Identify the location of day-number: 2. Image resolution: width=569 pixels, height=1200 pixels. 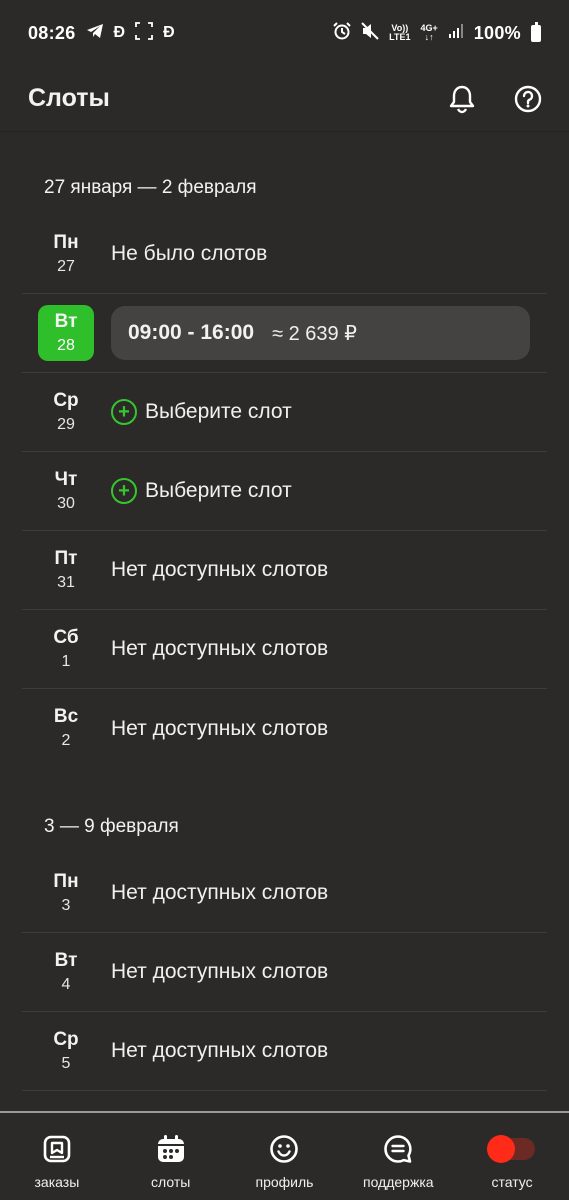
(66, 740).